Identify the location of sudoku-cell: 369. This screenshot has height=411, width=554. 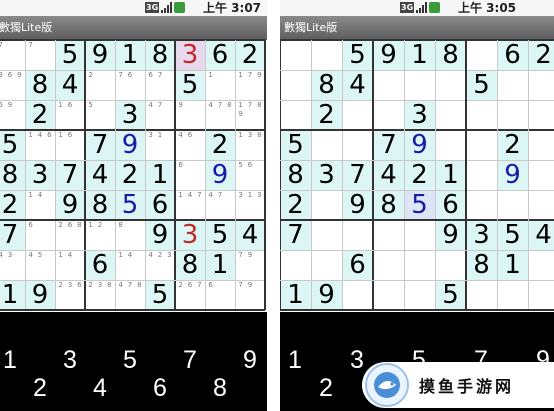
(12, 85).